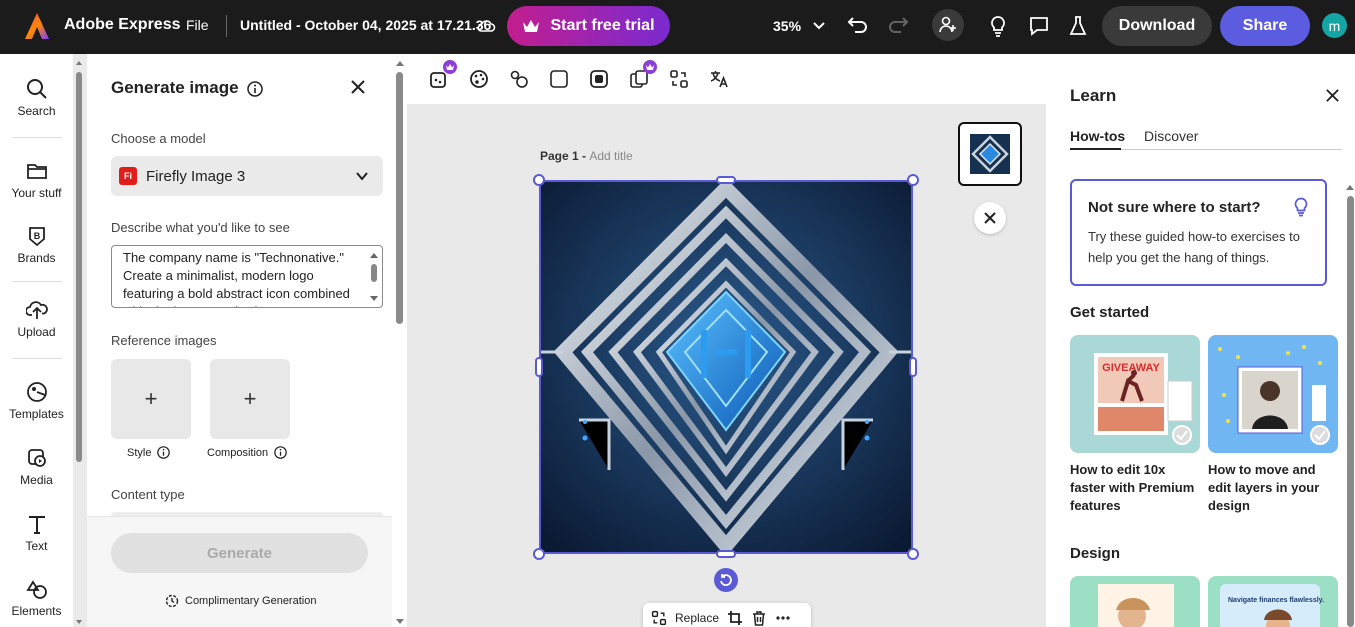  I want to click on redo-icon, so click(898, 25).